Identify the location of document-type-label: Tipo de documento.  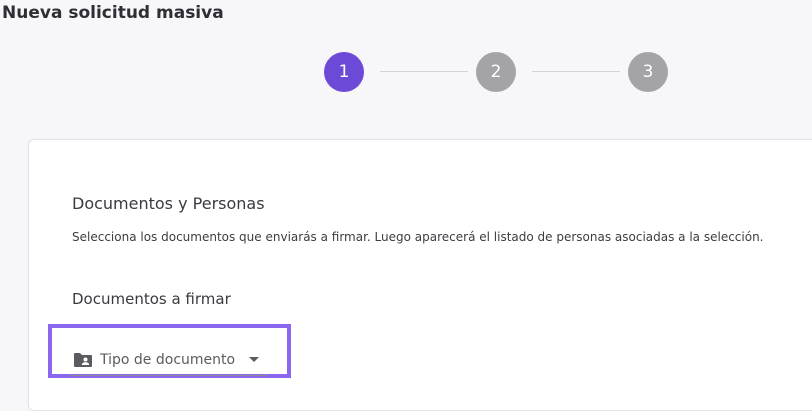
(168, 359).